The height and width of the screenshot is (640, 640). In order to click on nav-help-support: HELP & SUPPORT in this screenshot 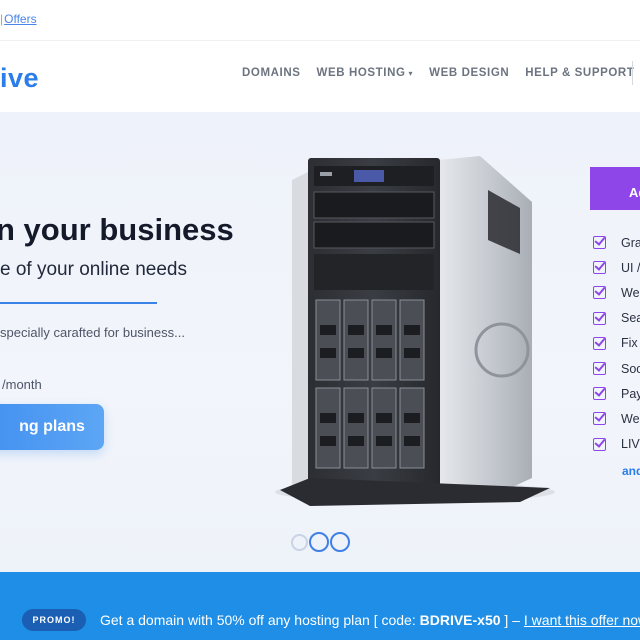, I will do `click(579, 73)`.